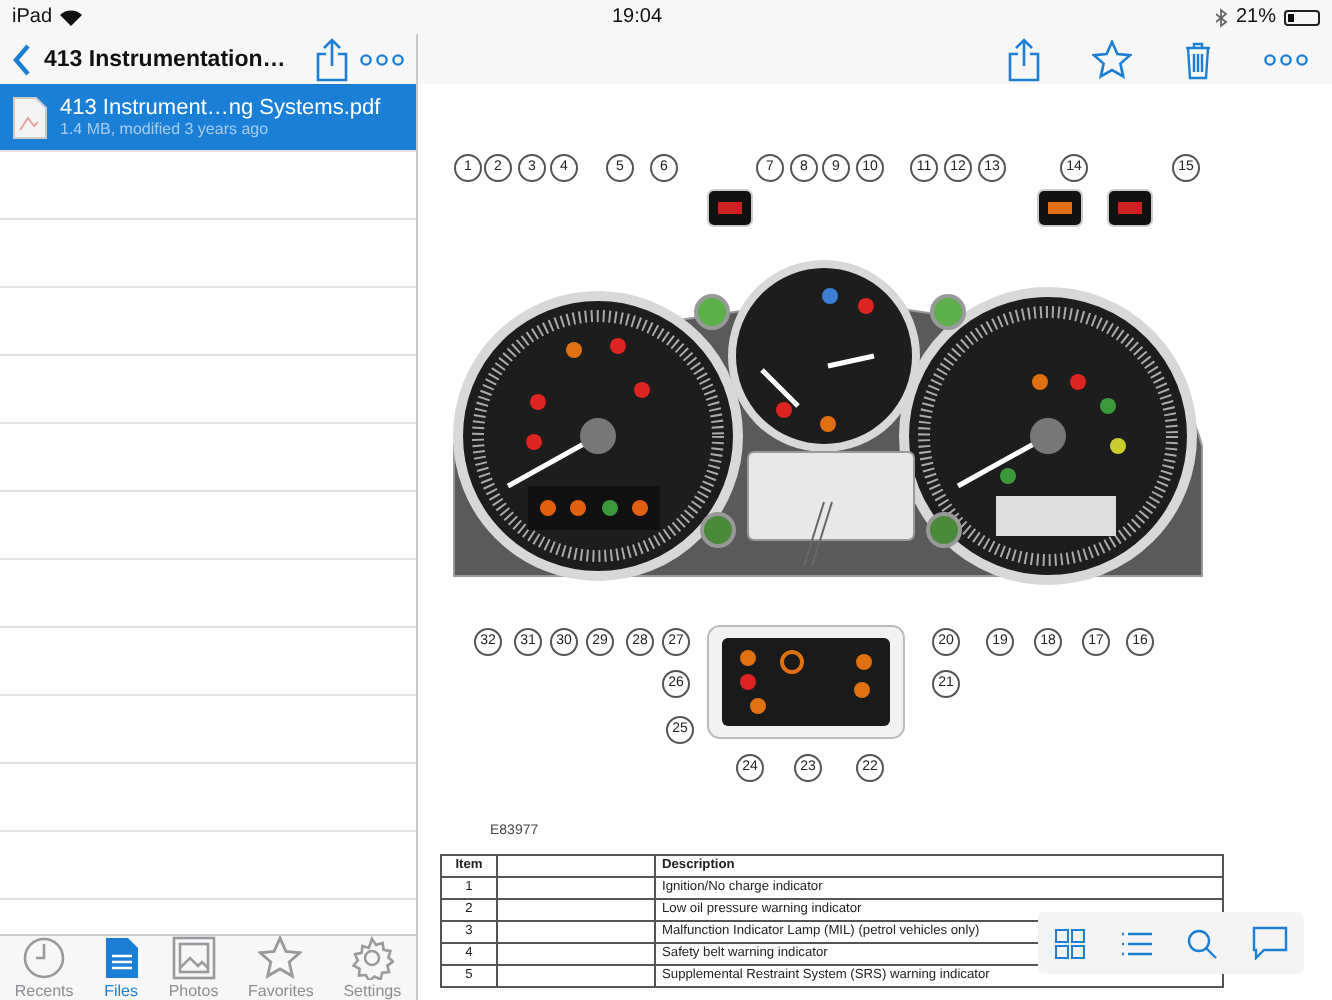 This screenshot has height=1000, width=1332. I want to click on file-details: 1.4 MB, modified 3 years ago, so click(165, 129).